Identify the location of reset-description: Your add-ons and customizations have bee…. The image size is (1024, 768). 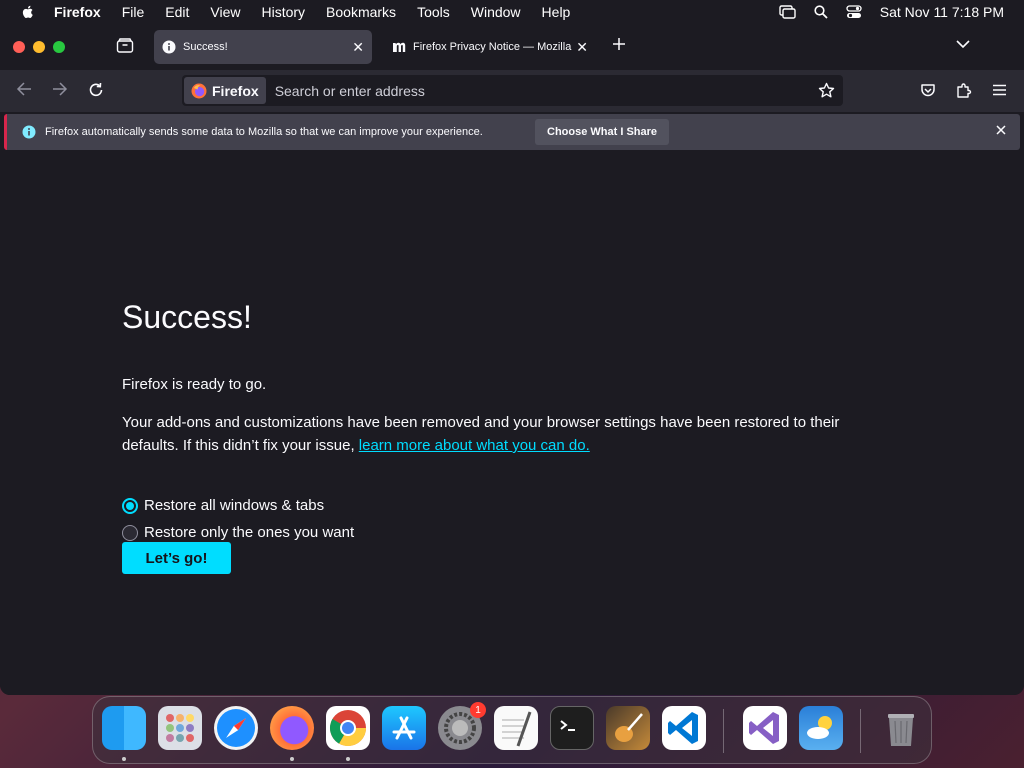
(502, 434).